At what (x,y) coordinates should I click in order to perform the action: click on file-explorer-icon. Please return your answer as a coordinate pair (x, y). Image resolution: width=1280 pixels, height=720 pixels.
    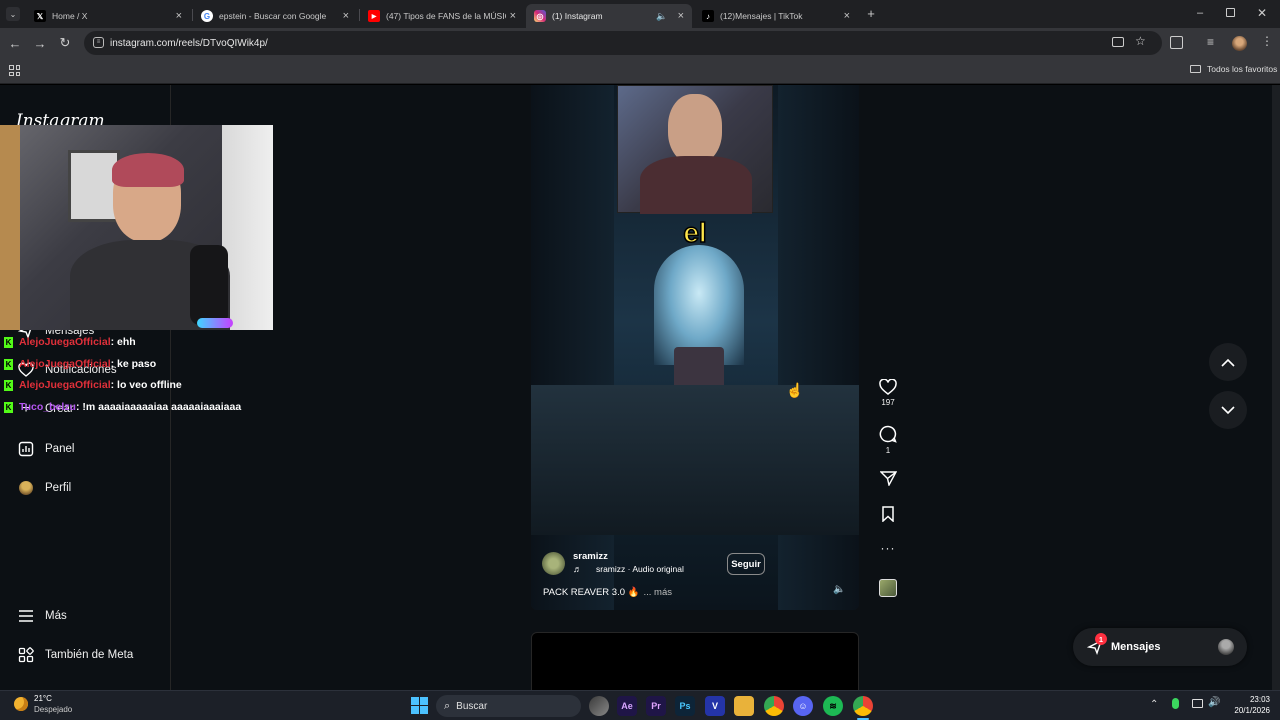
    Looking at the image, I should click on (744, 706).